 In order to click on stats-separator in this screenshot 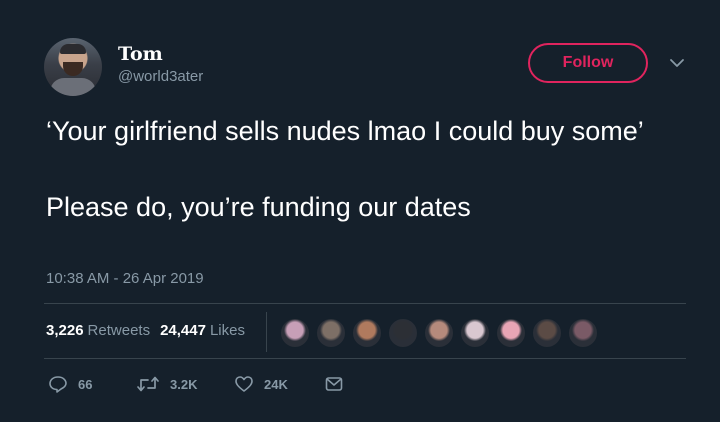, I will do `click(266, 332)`.